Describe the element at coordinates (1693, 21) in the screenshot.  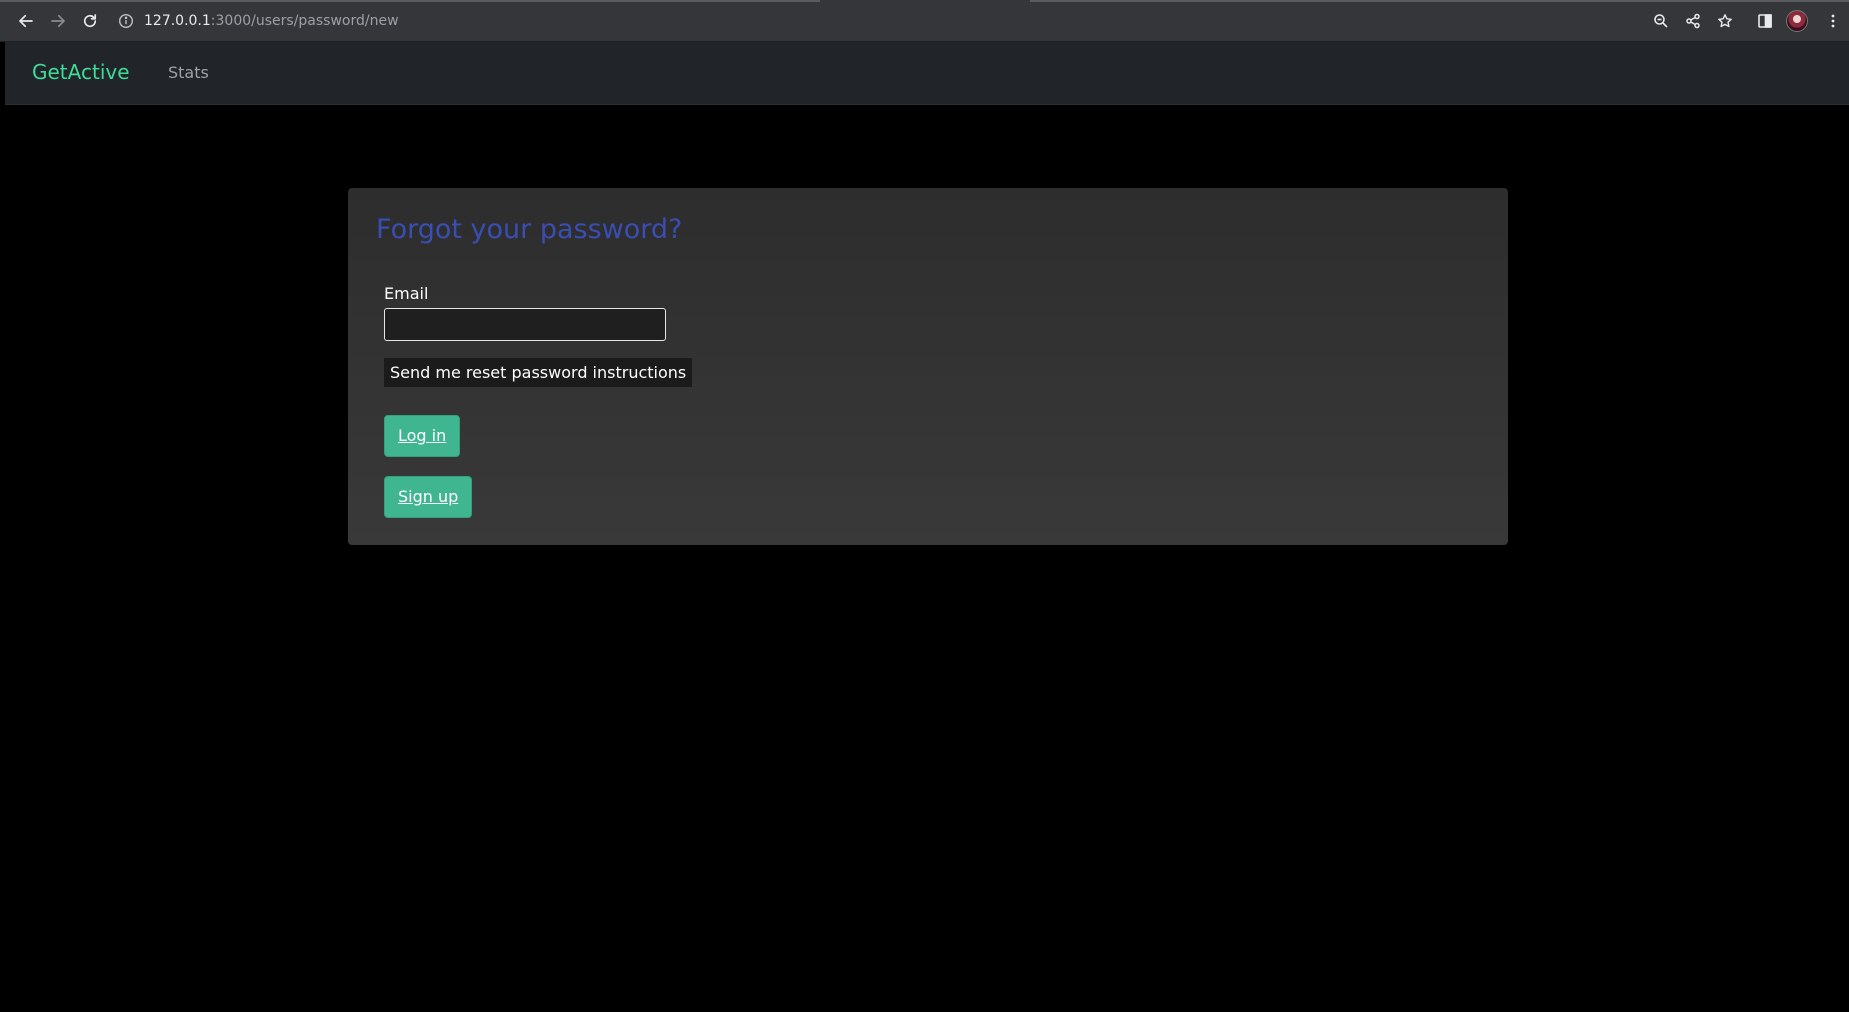
I see `share-icon` at that location.